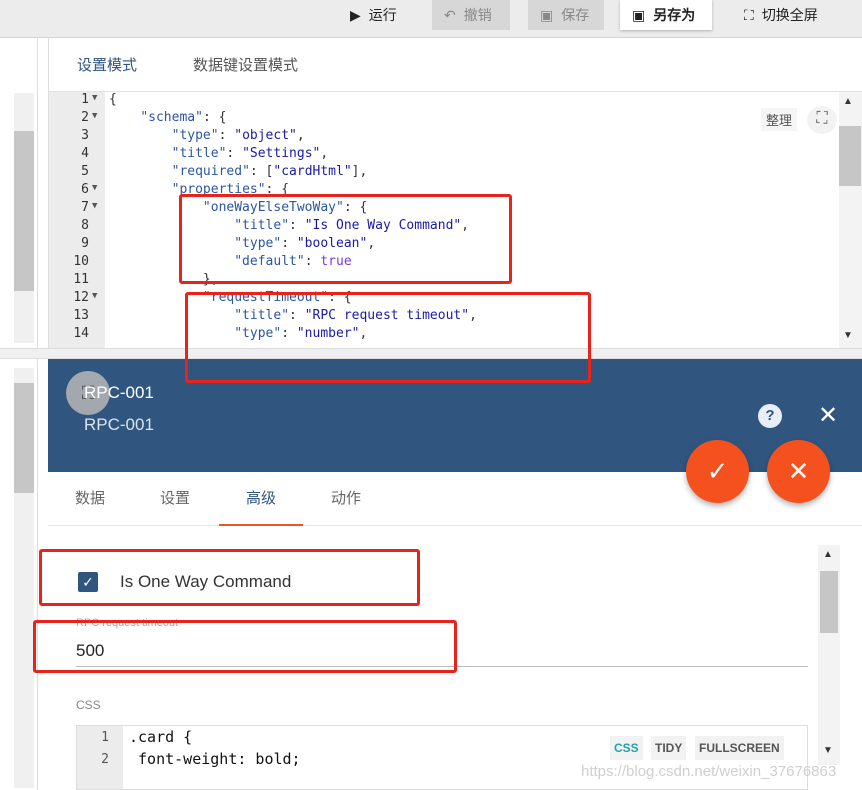 The width and height of the screenshot is (862, 790). I want to click on code-text: "required": ["cardHtml"],, so click(269, 171).